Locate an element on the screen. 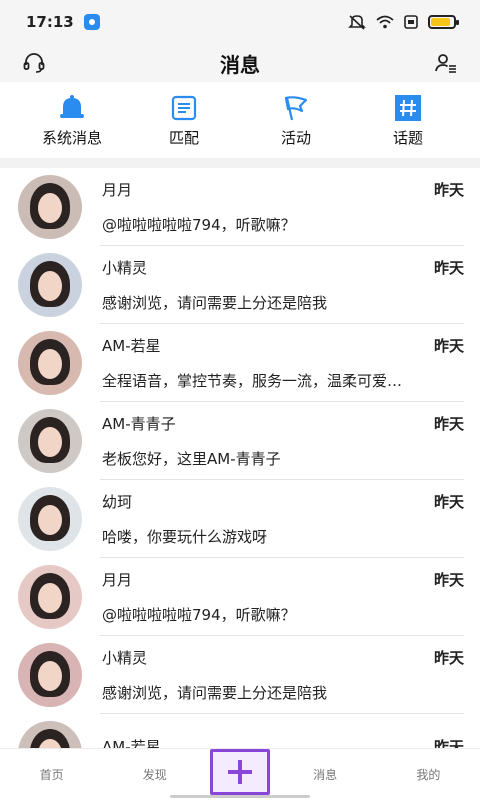 Image resolution: width=480 pixels, height=800 pixels. status-left: 17:13 is located at coordinates (63, 22).